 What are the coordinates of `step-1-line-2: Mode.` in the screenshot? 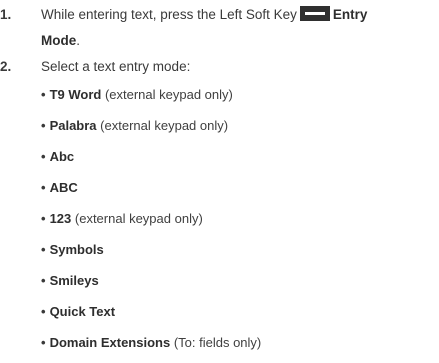 It's located at (60, 41).